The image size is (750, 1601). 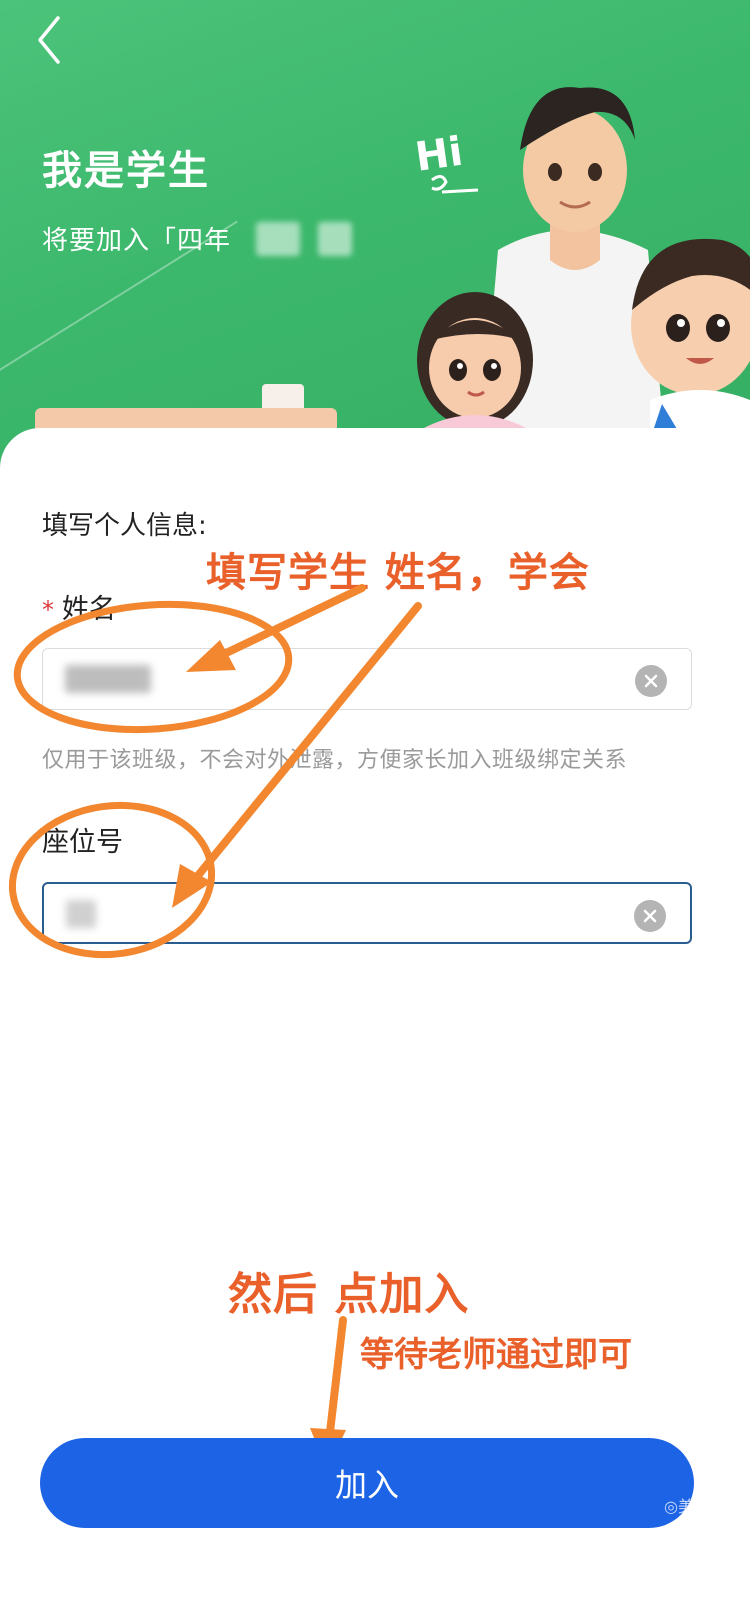 I want to click on name-privacy-hint: 仅用于该班级，不会对外泄露，方便家长加入班级绑定关系, so click(x=335, y=760).